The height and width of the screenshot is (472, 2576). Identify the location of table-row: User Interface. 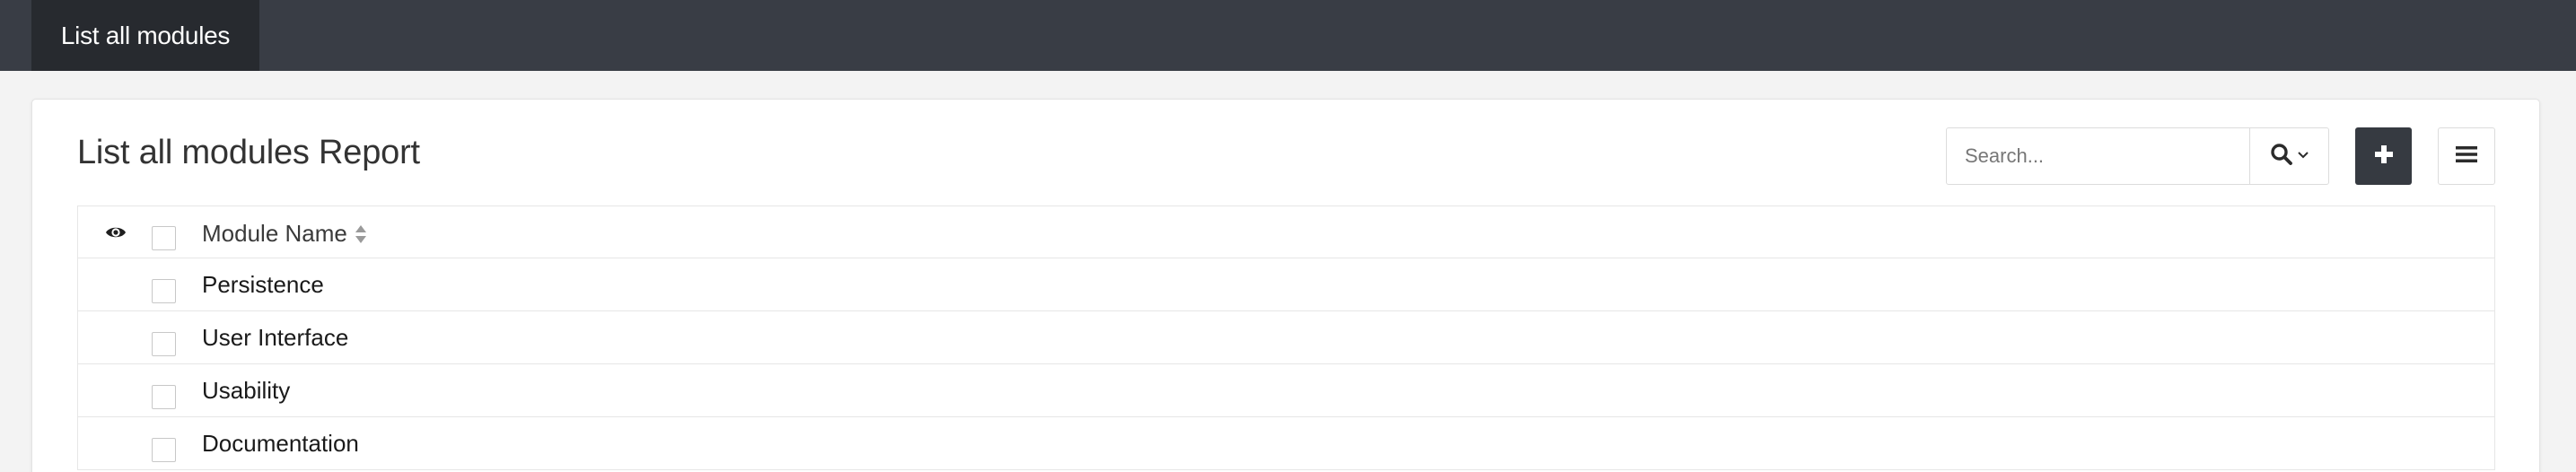
(1286, 337).